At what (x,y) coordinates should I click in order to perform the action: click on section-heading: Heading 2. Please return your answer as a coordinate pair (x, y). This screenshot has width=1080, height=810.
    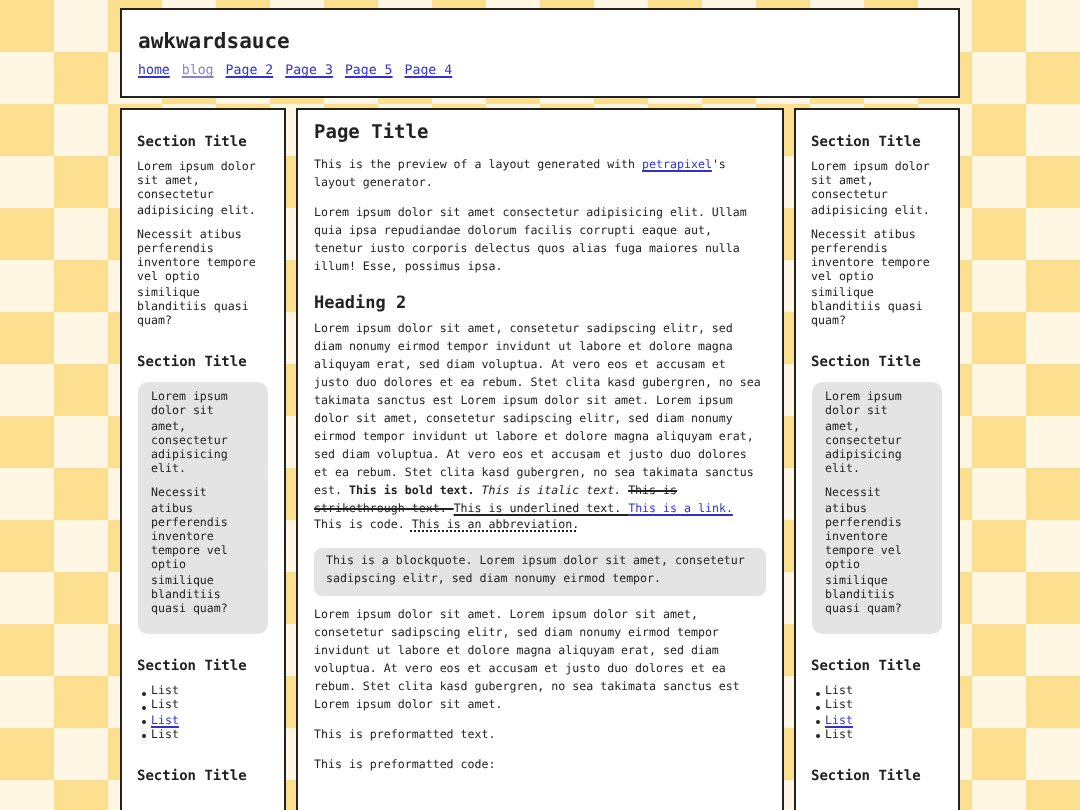
    Looking at the image, I should click on (361, 304).